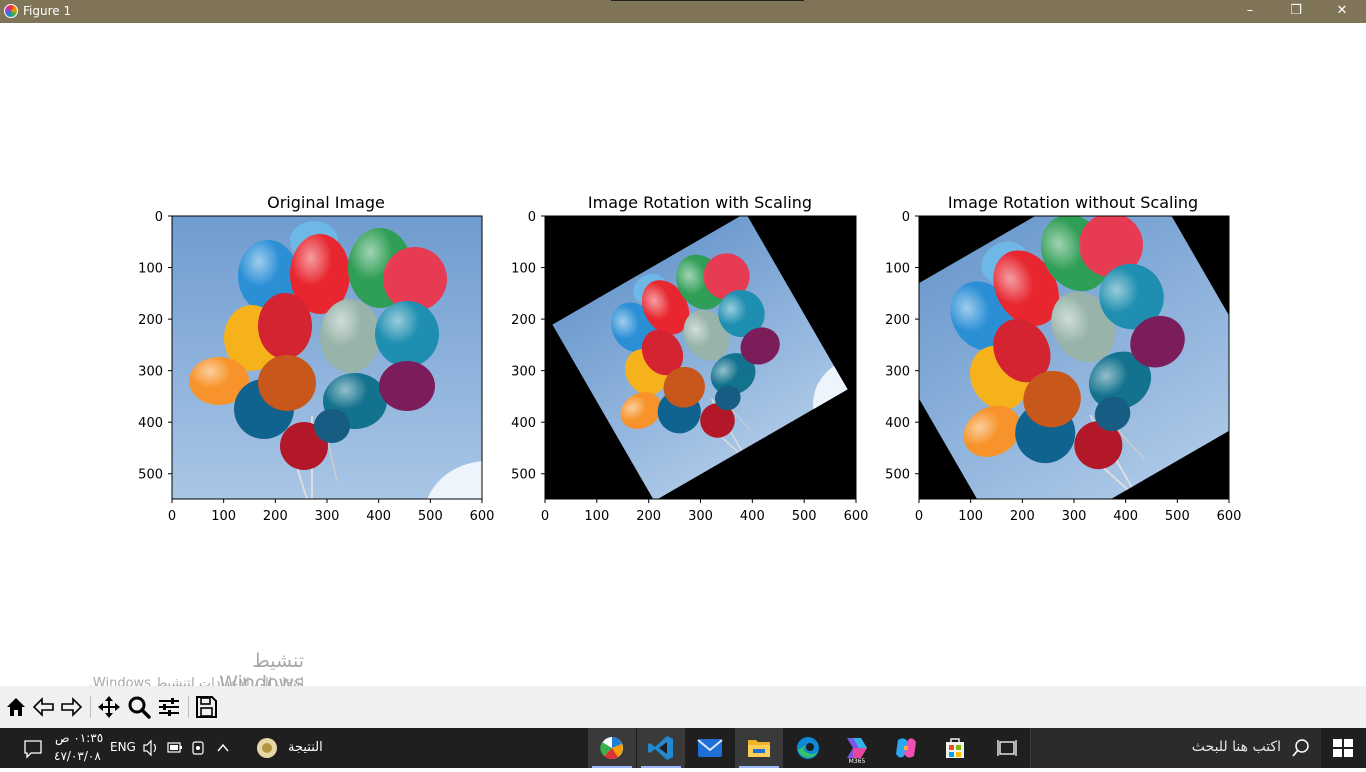 The image size is (1366, 772). What do you see at coordinates (47, 11) in the screenshot?
I see `window-title: Figure 1` at bounding box center [47, 11].